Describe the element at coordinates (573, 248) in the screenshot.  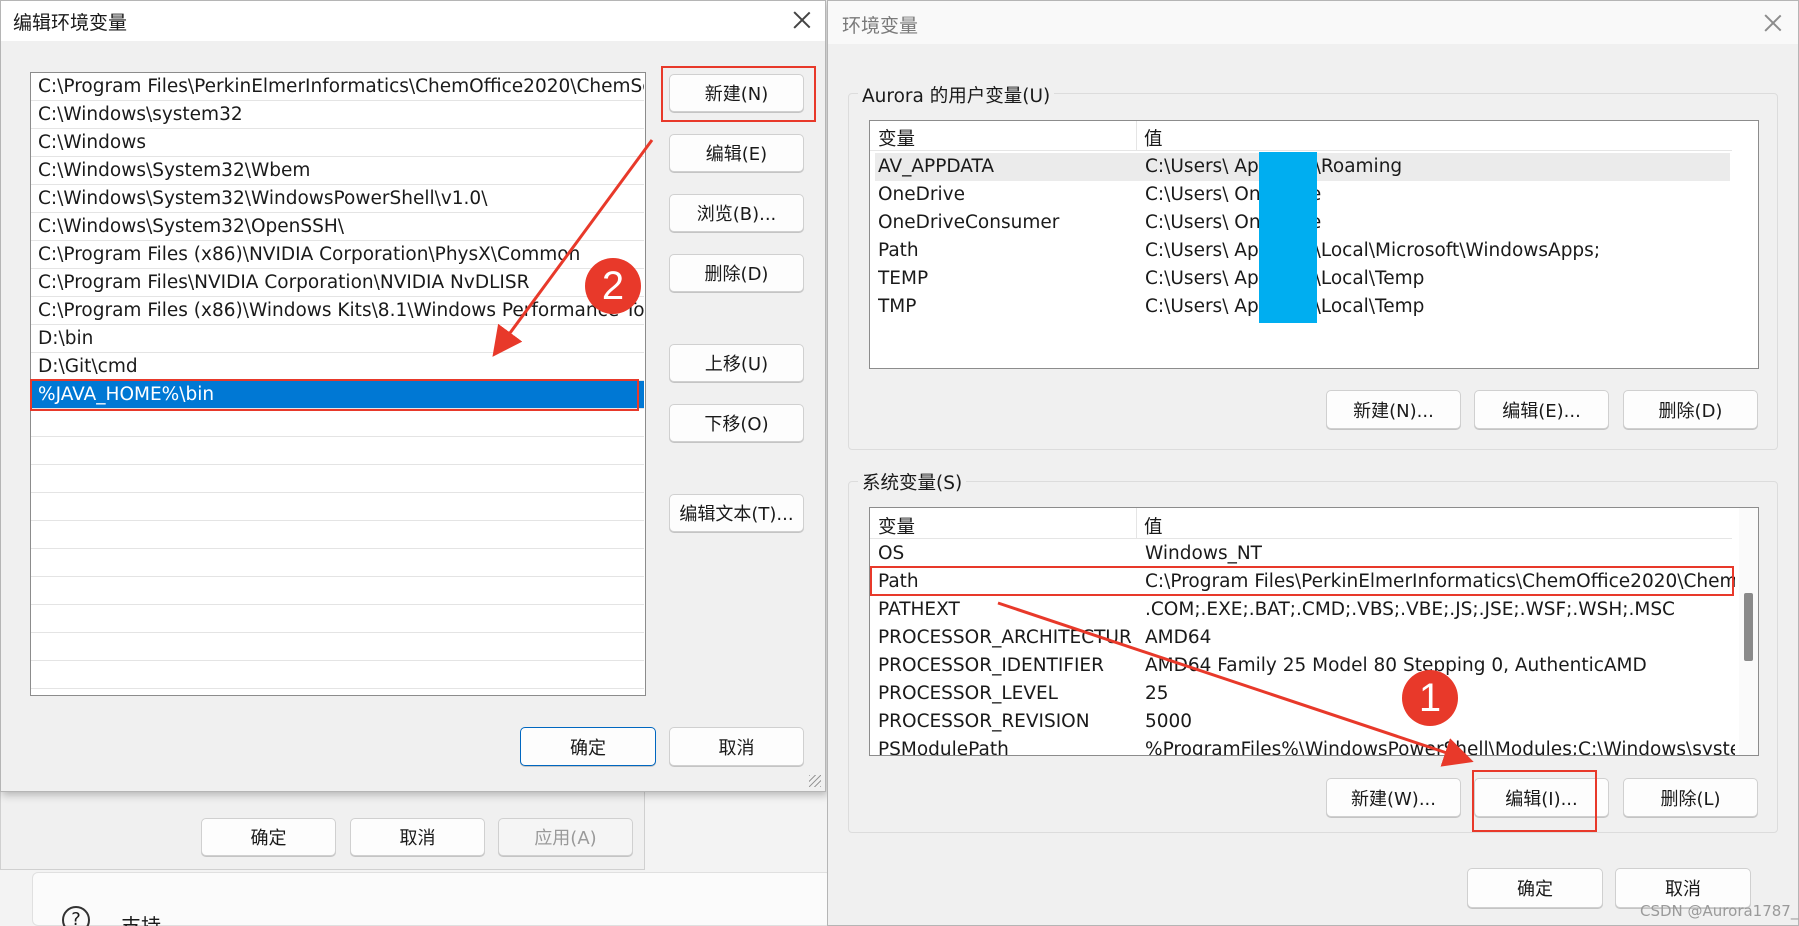
I see `arrow-to-java-row` at that location.